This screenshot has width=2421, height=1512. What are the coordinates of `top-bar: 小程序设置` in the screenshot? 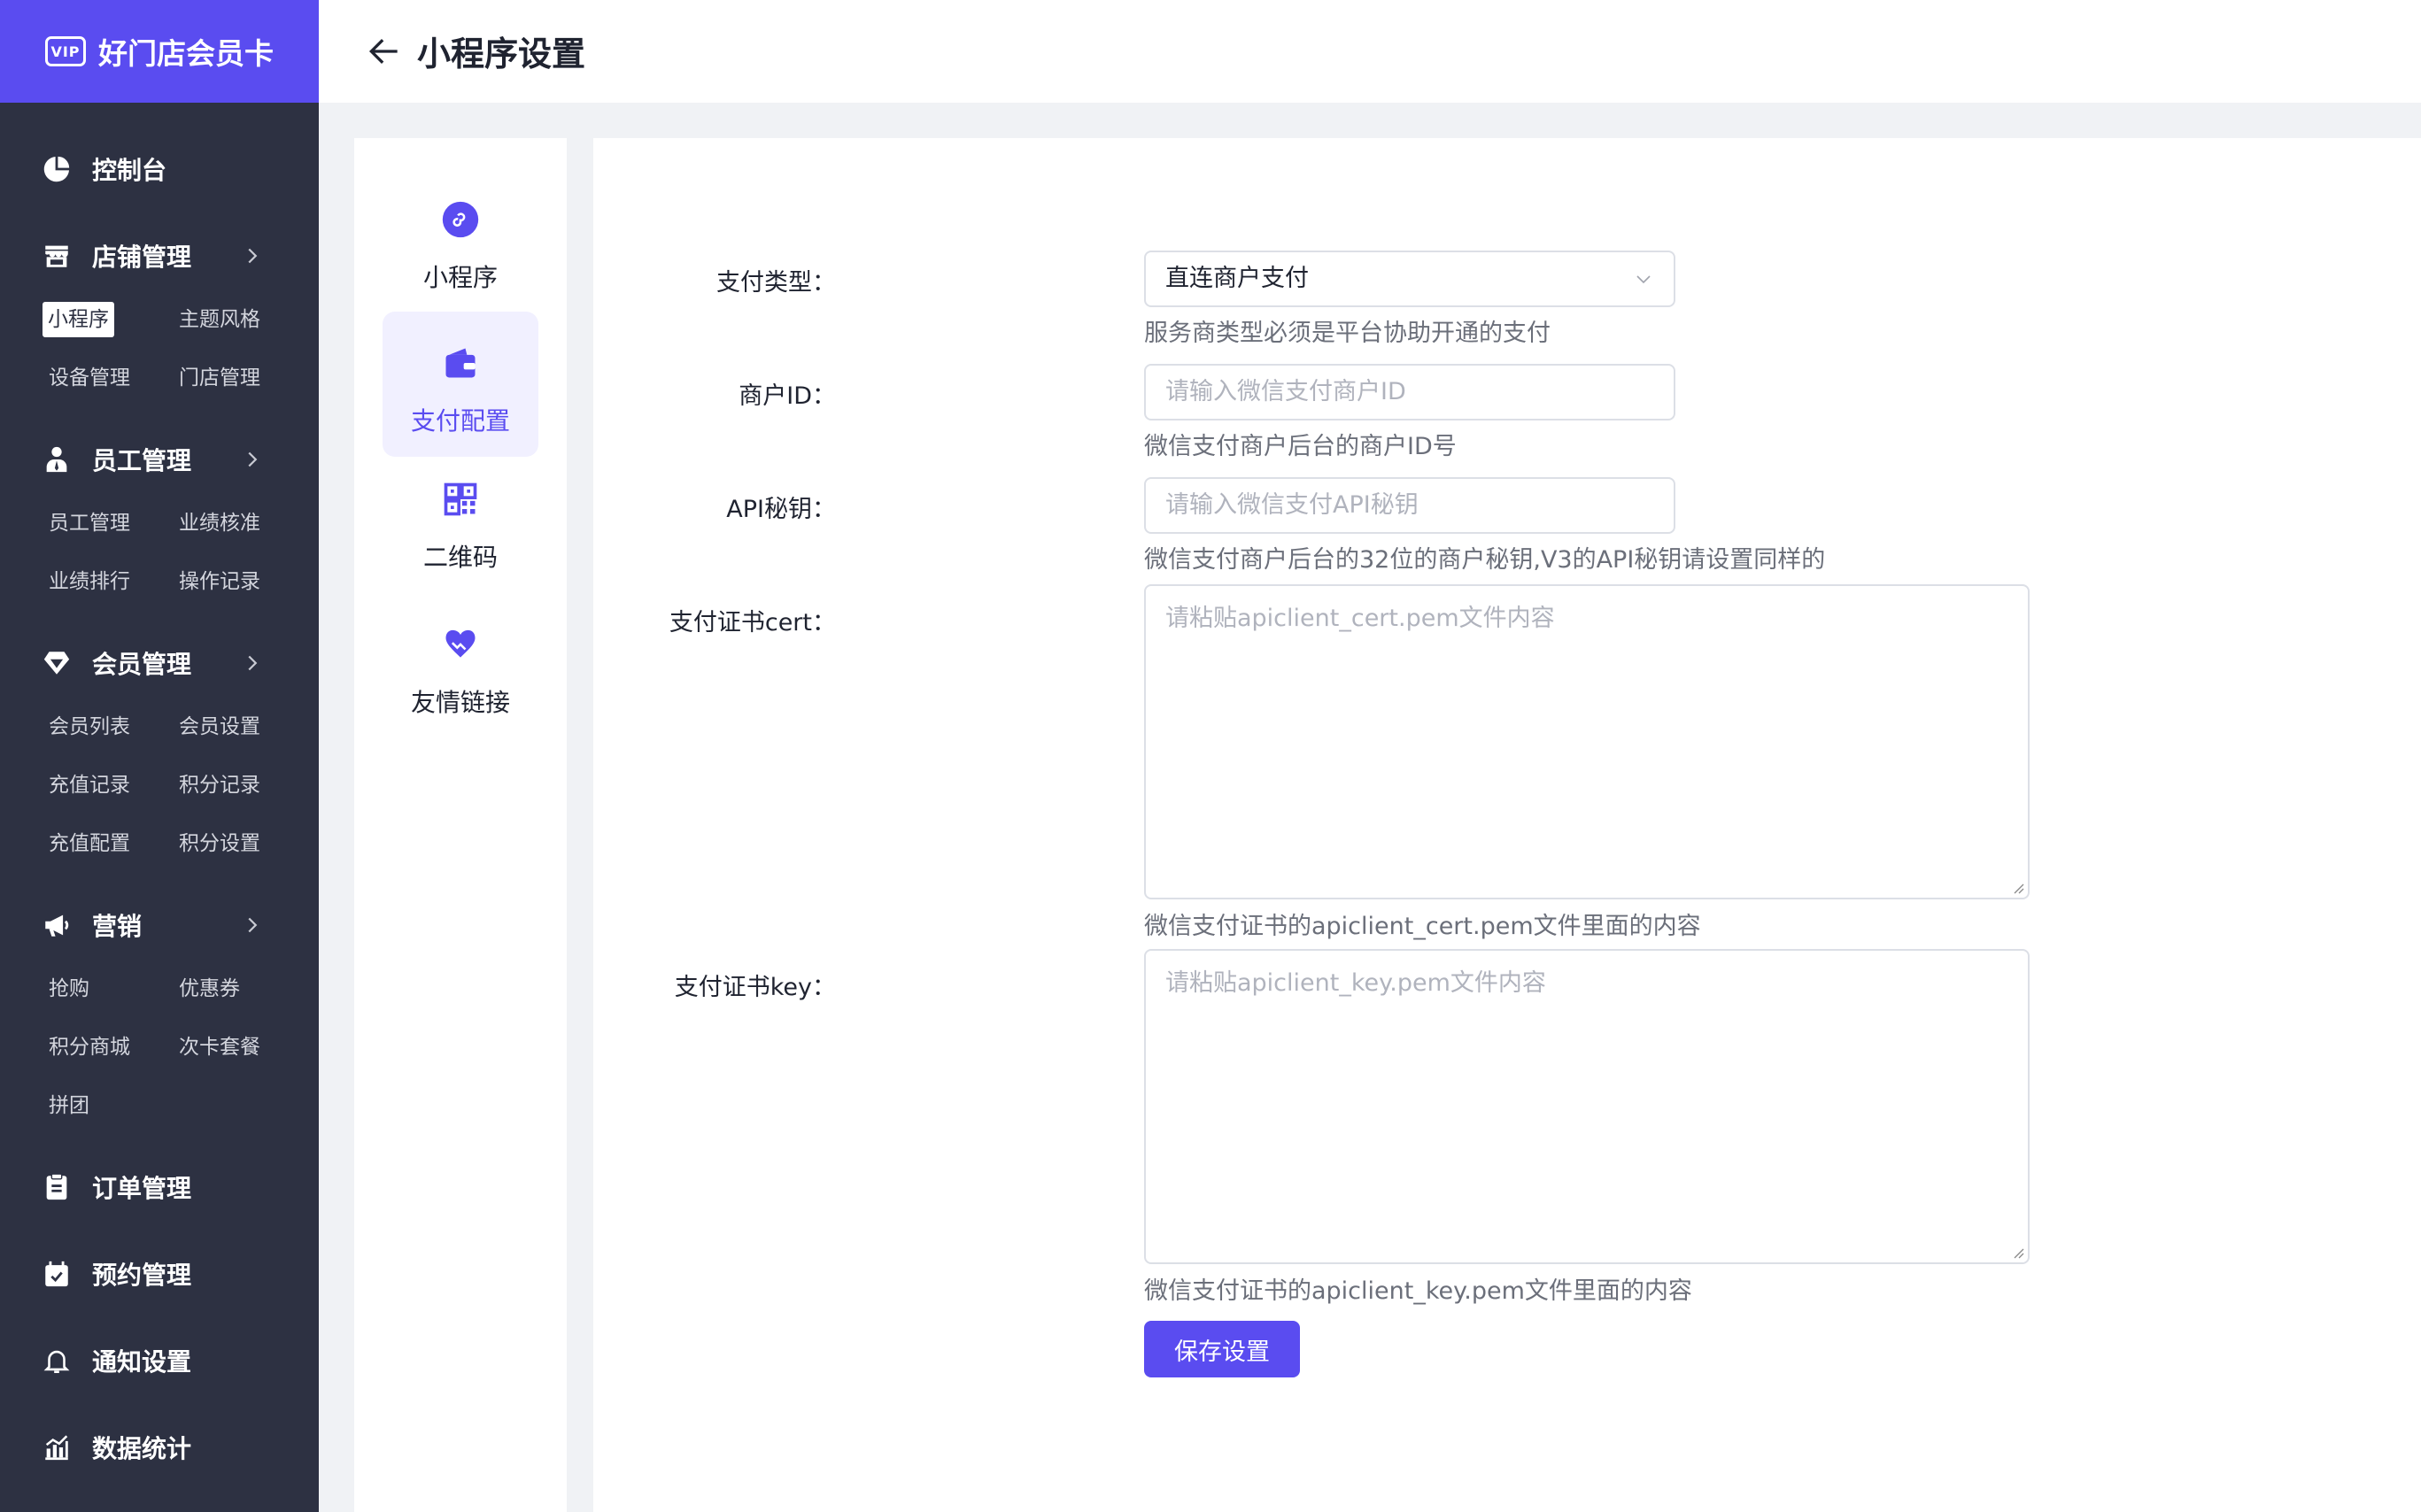 It's located at (1370, 51).